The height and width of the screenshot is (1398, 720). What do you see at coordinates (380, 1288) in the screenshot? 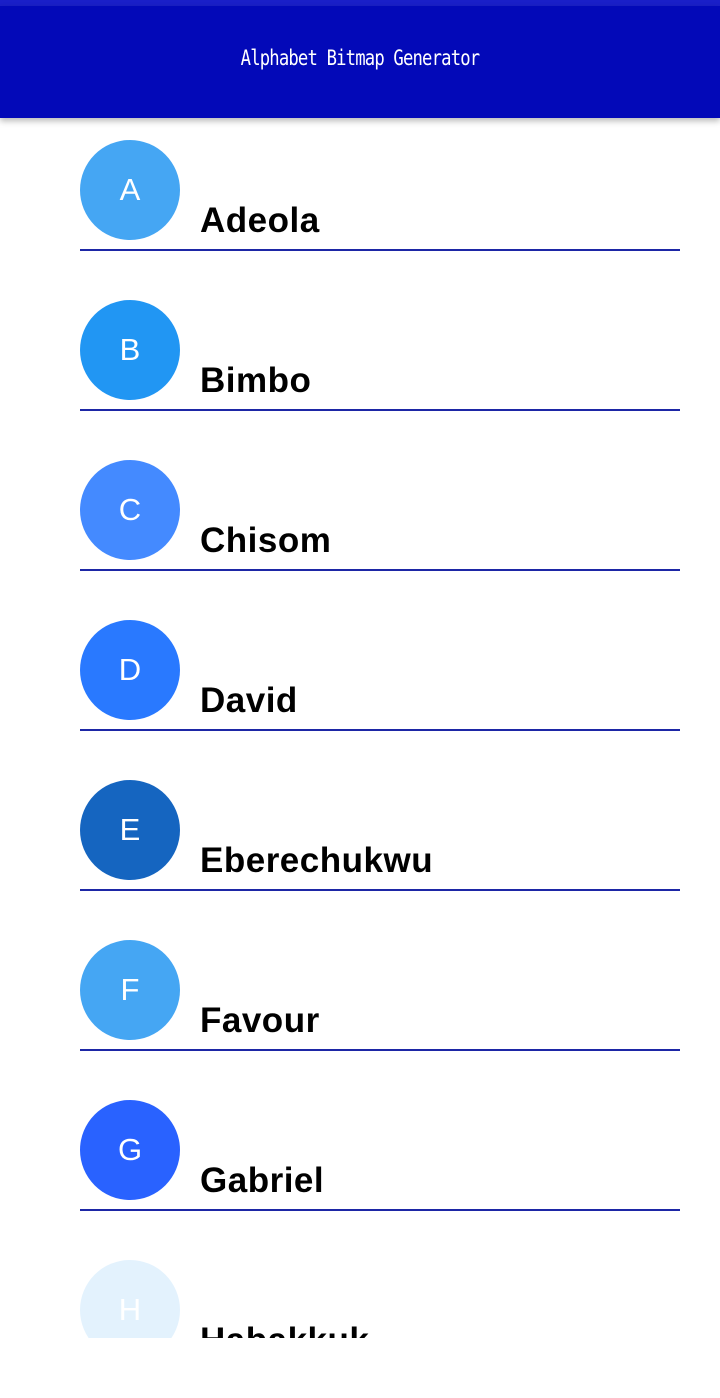
I see `list-item: H Habakkuk` at bounding box center [380, 1288].